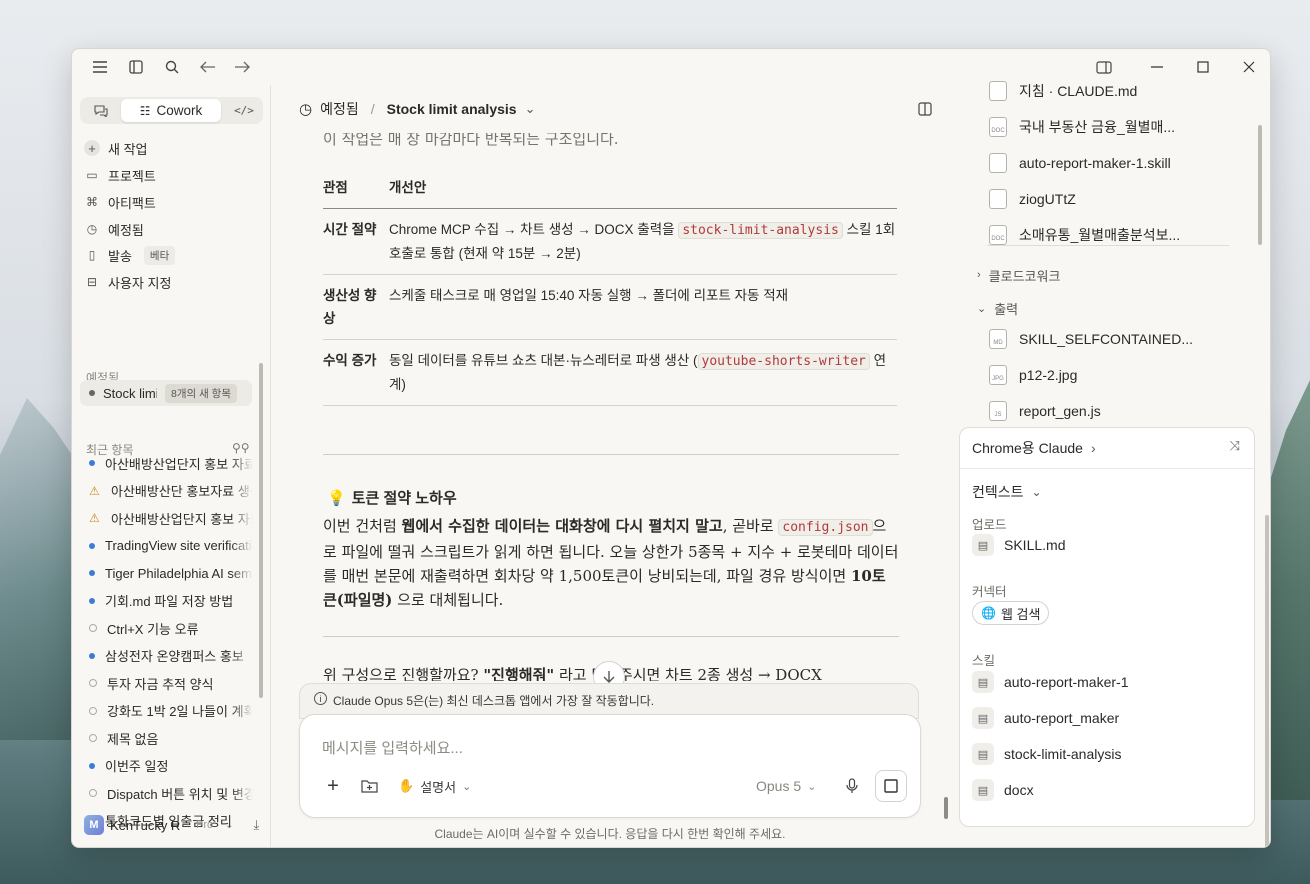 The image size is (1310, 884). Describe the element at coordinates (610, 188) in the screenshot. I see `table-header-row: 관점 개선안` at that location.